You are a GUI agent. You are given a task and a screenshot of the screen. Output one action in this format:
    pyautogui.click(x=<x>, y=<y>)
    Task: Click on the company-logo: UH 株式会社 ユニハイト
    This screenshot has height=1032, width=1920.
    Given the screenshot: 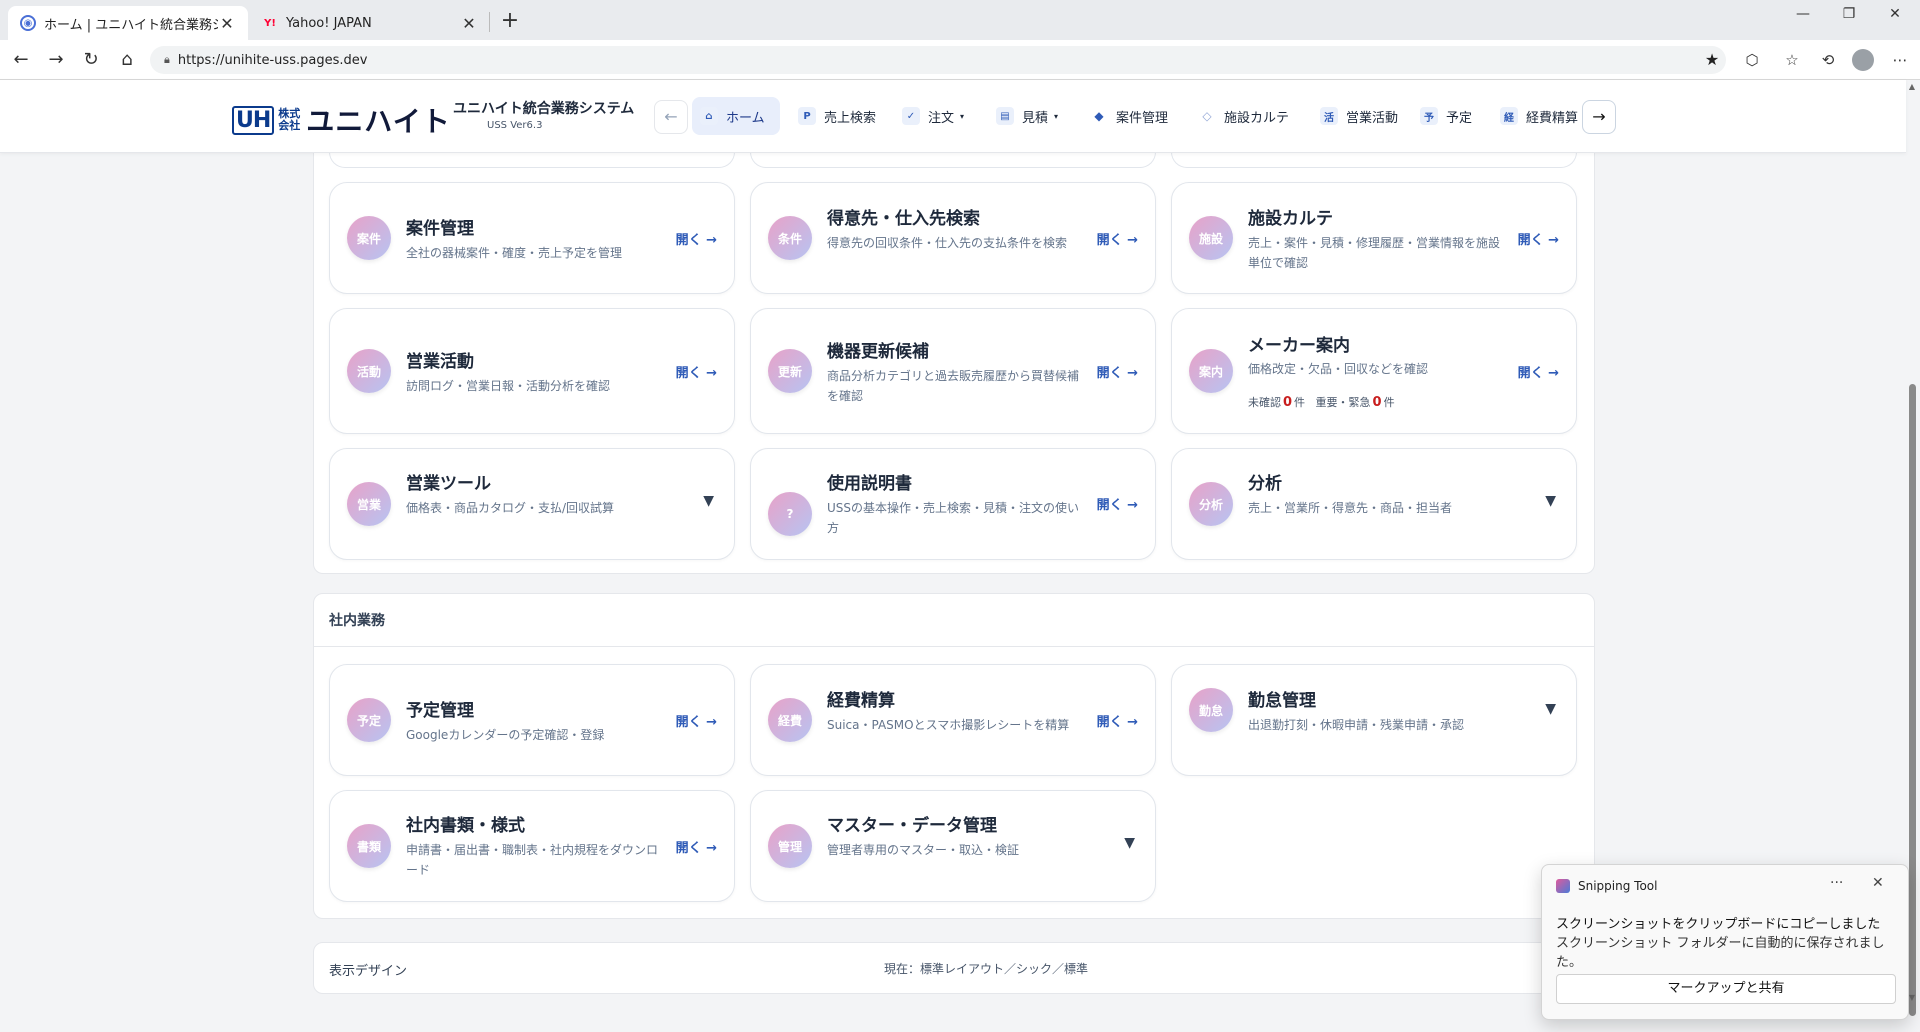 What is the action you would take?
    pyautogui.click(x=341, y=120)
    